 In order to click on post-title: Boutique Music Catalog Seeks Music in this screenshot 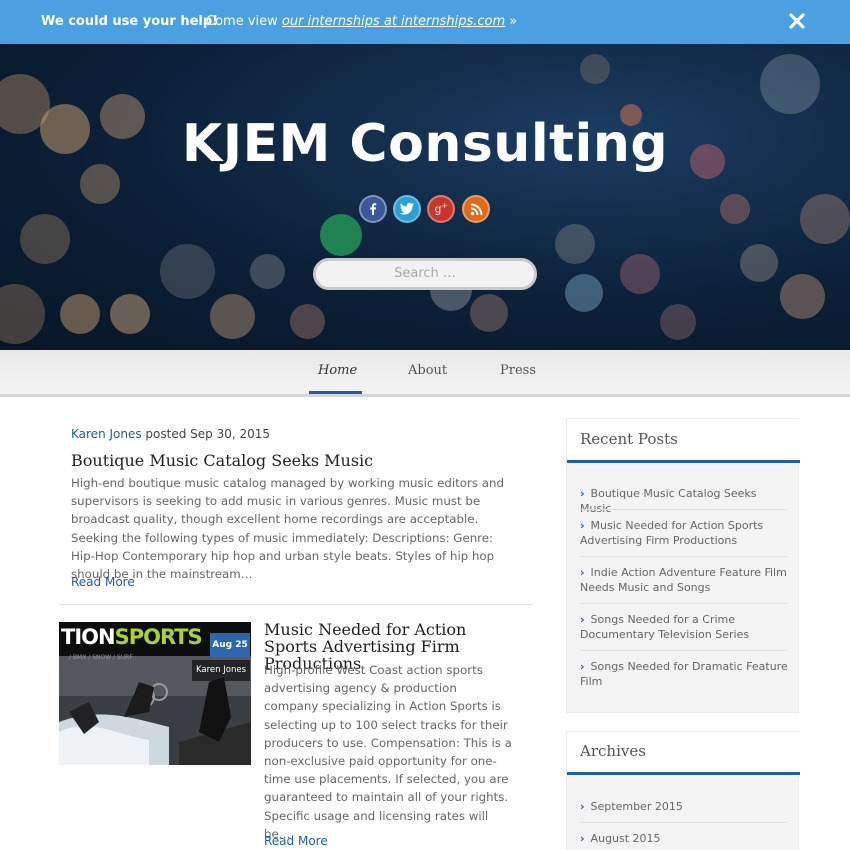, I will do `click(222, 460)`.